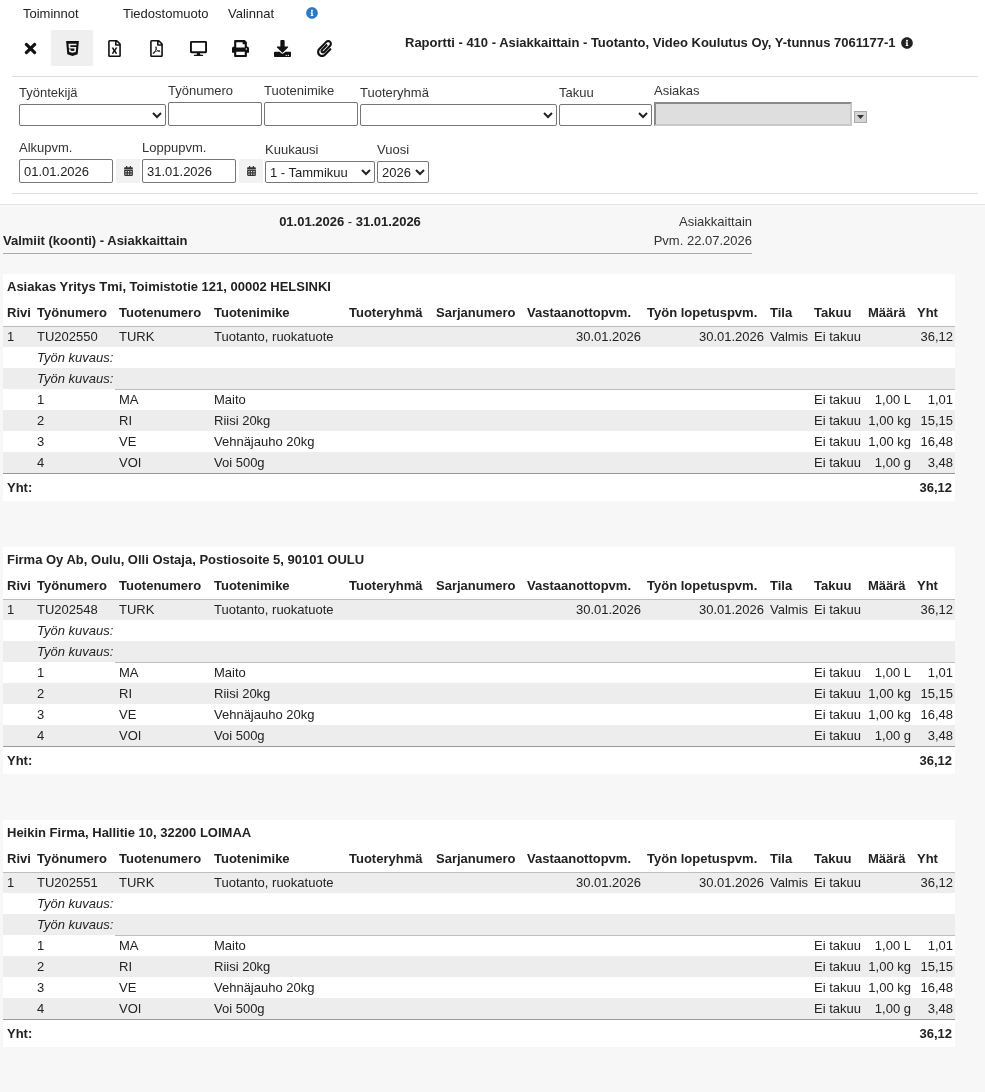  Describe the element at coordinates (350, 222) in the screenshot. I see `report-period: 01.01.2026 - 31.01.2026` at that location.